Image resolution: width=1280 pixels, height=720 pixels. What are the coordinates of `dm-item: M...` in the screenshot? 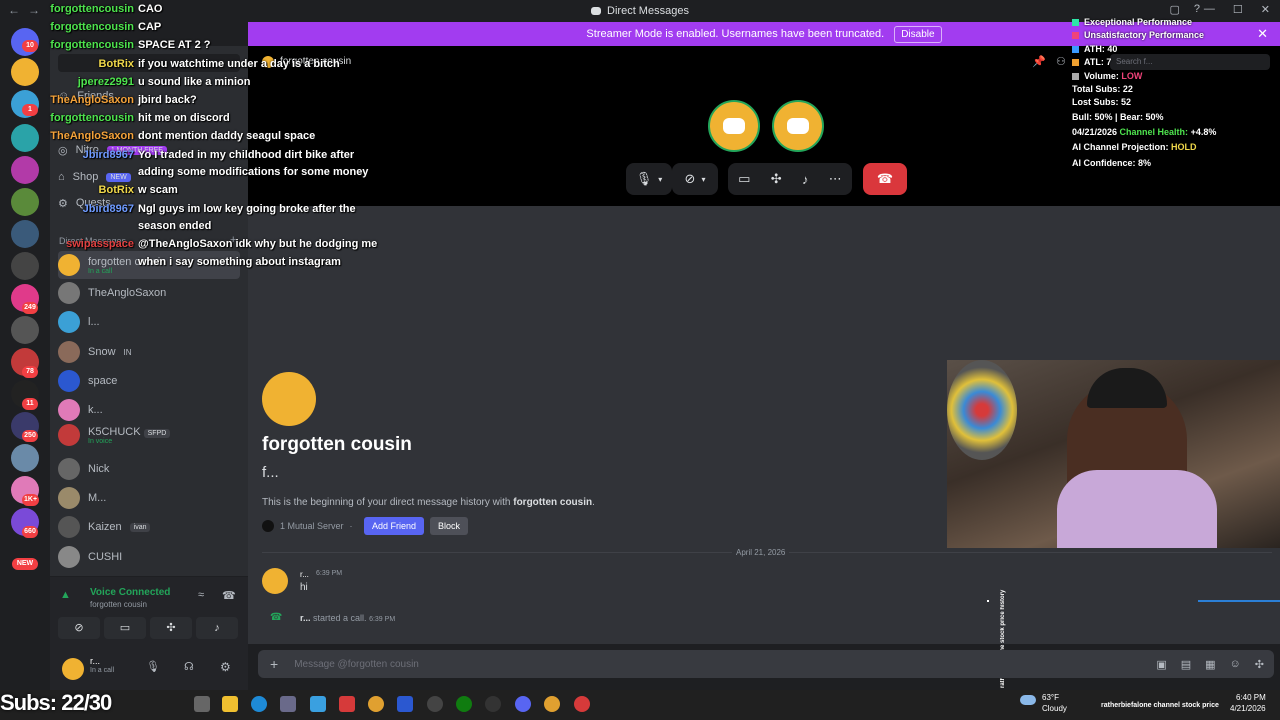 It's located at (149, 498).